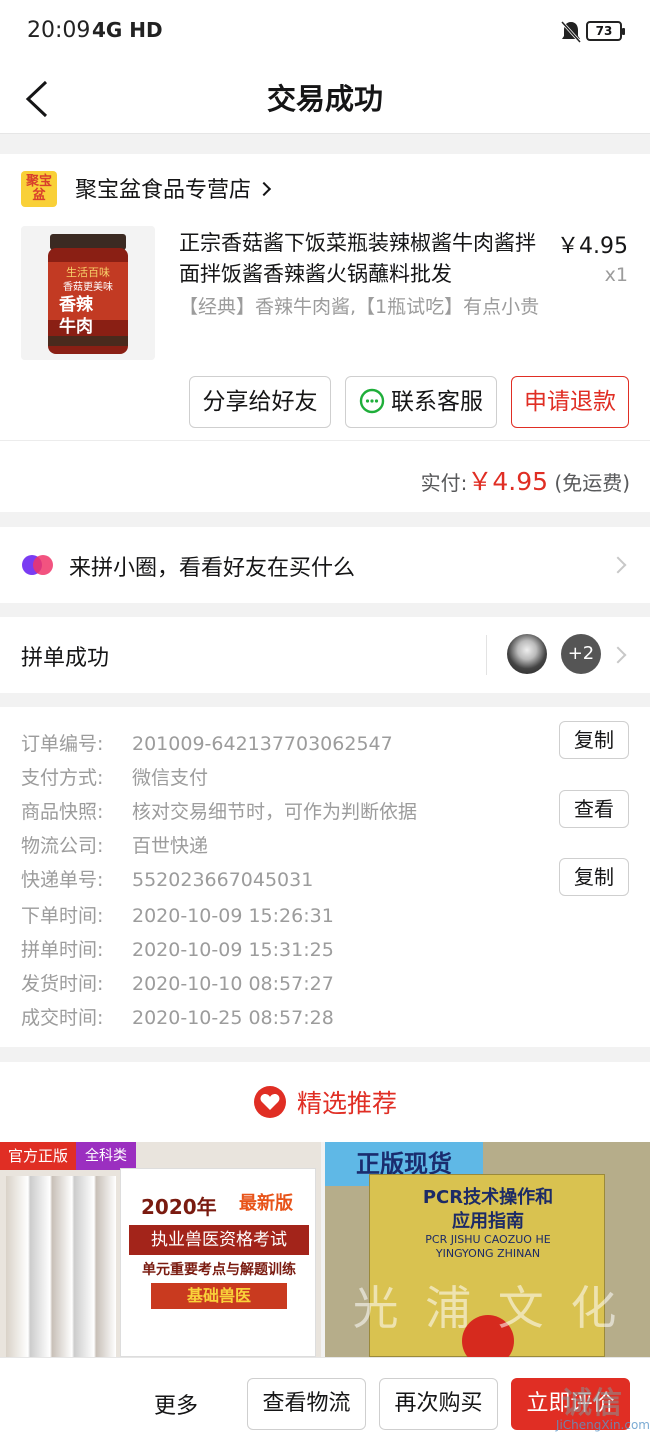 The image size is (650, 1444). Describe the element at coordinates (233, 984) in the screenshot. I see `info-value: 2020-10-10 08:57:27` at that location.